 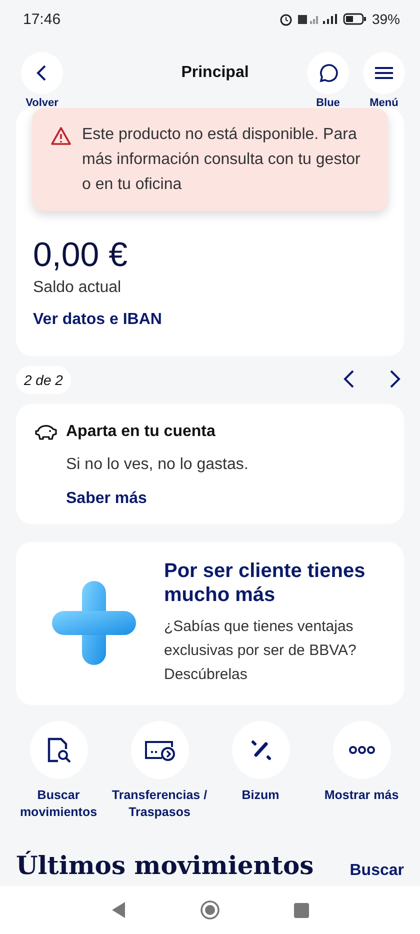 What do you see at coordinates (301, 910) in the screenshot?
I see `recents-nav-icon` at bounding box center [301, 910].